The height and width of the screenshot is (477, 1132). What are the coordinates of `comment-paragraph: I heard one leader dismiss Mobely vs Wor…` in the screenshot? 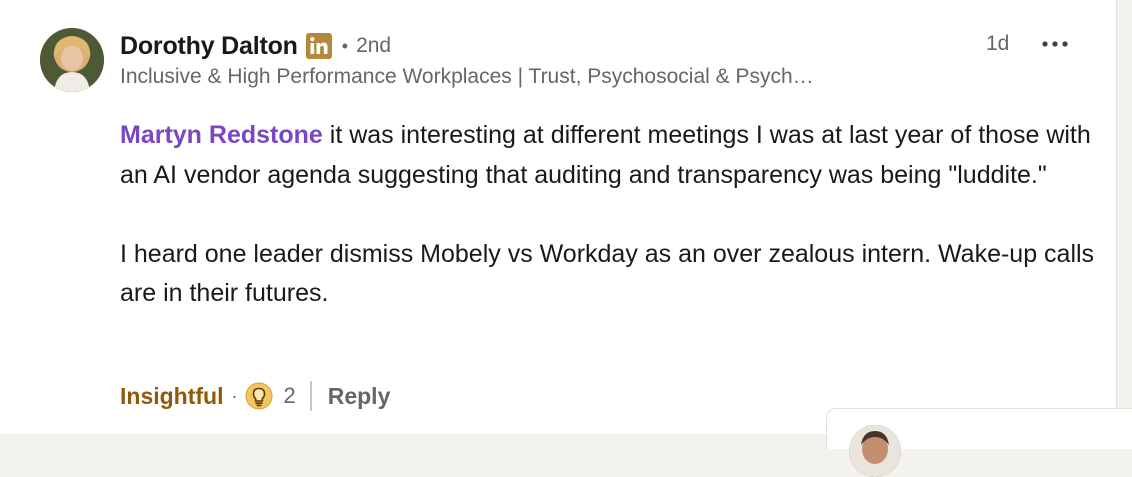 It's located at (607, 273).